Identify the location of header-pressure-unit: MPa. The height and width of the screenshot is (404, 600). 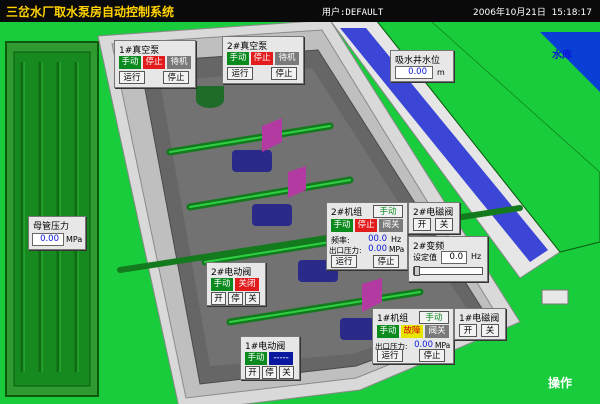
(74, 239).